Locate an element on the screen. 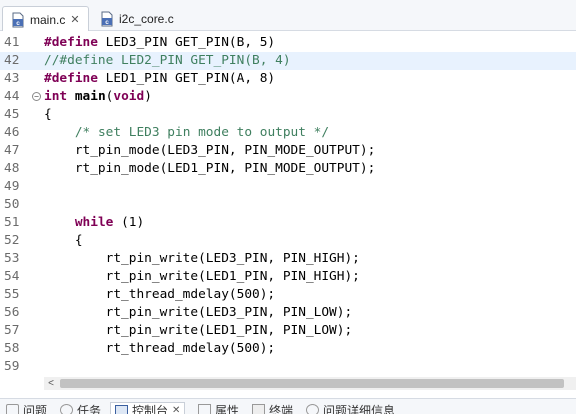 This screenshot has width=576, height=414. code-token: //#define LED2_PIN GET_PIN(B, 4) is located at coordinates (167, 60).